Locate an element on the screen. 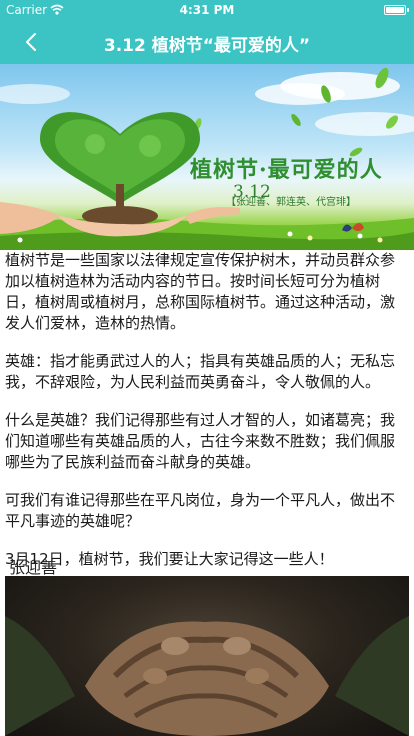  banner-credits: 【张迎善、郭连英、代宫琲】 is located at coordinates (291, 202).